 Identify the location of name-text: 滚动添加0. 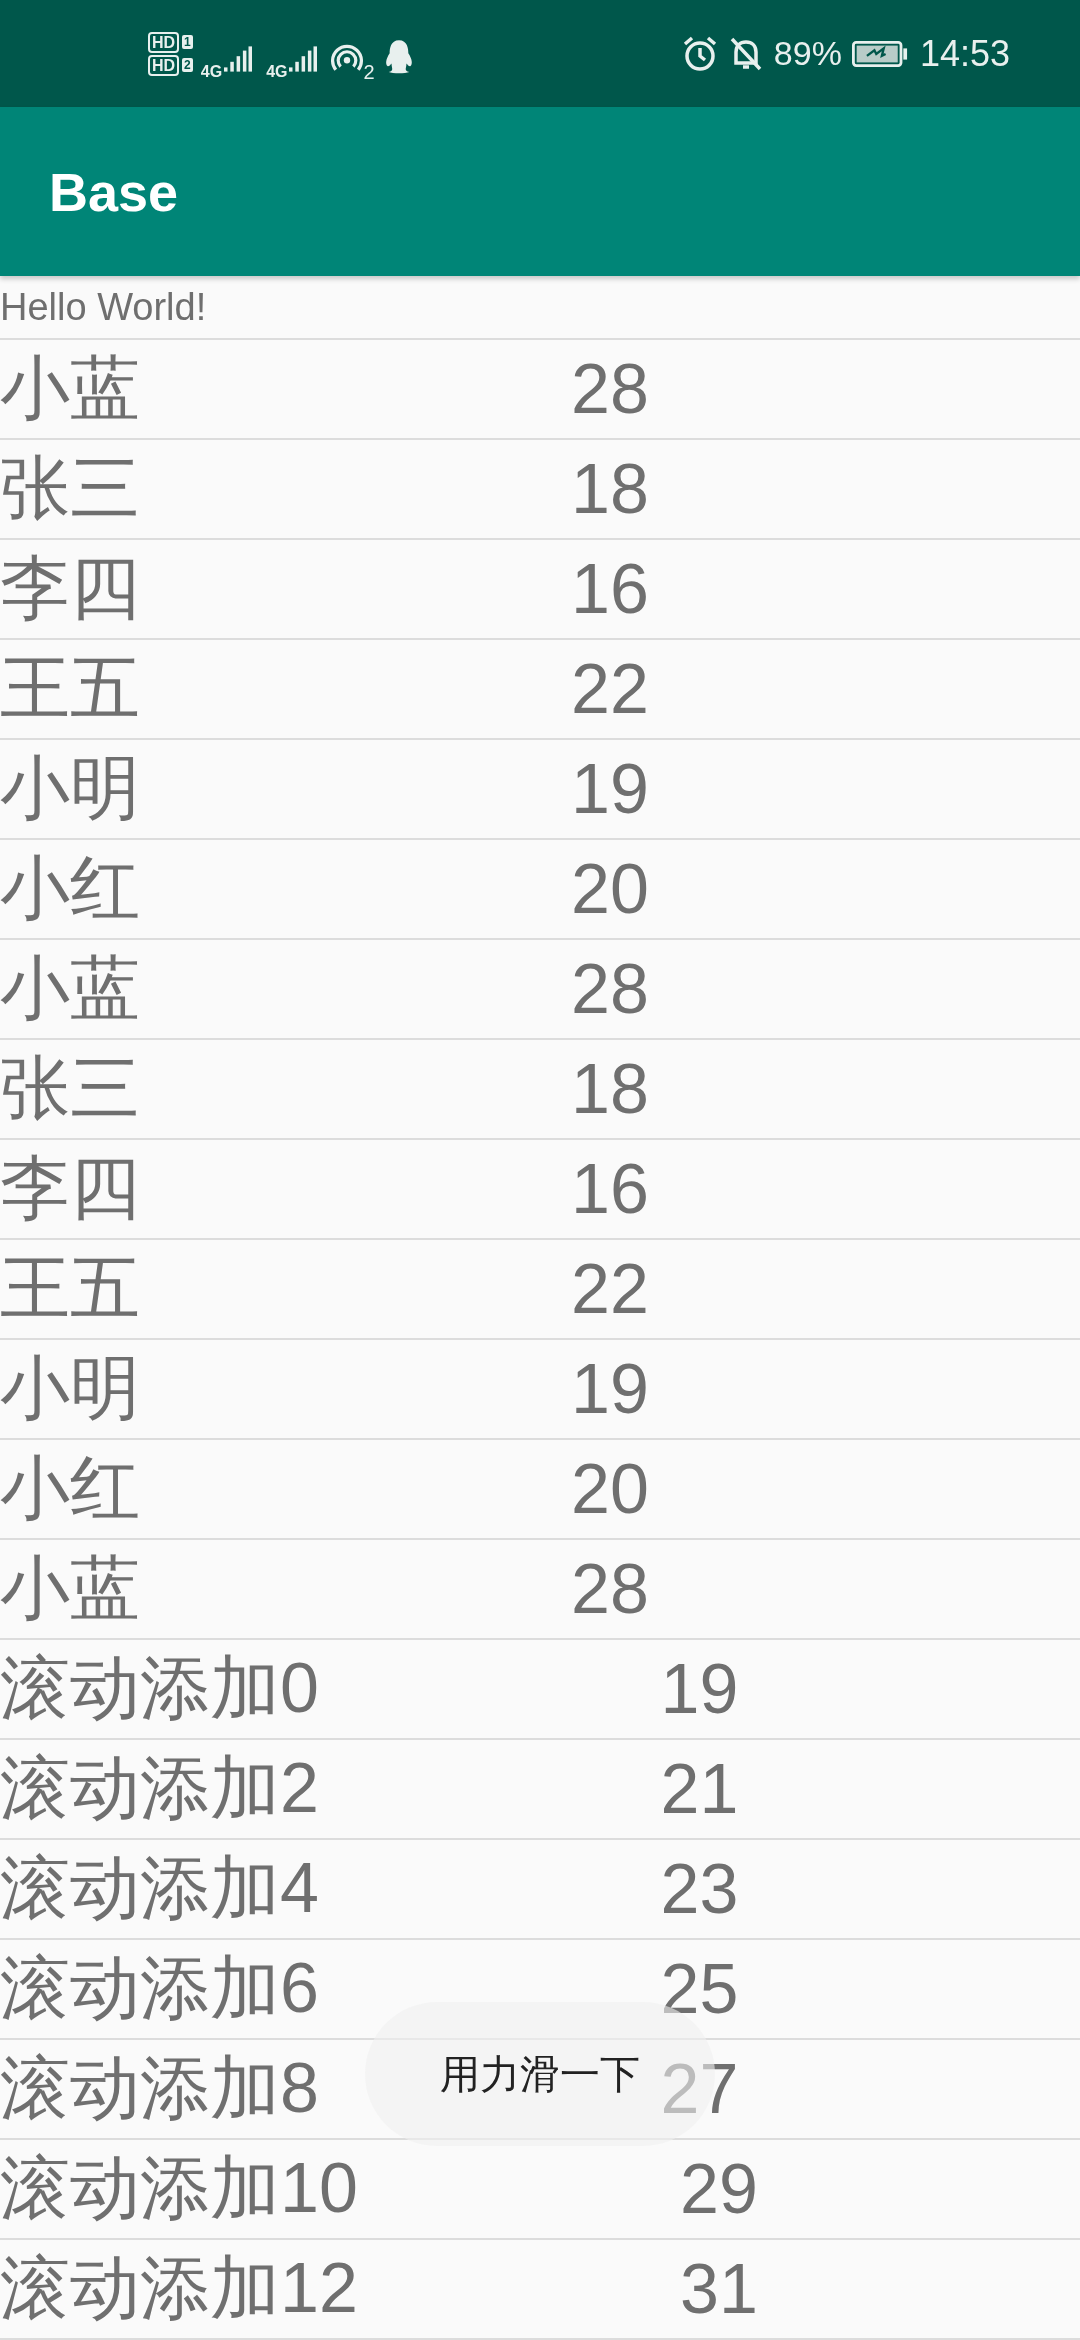
(159, 1688).